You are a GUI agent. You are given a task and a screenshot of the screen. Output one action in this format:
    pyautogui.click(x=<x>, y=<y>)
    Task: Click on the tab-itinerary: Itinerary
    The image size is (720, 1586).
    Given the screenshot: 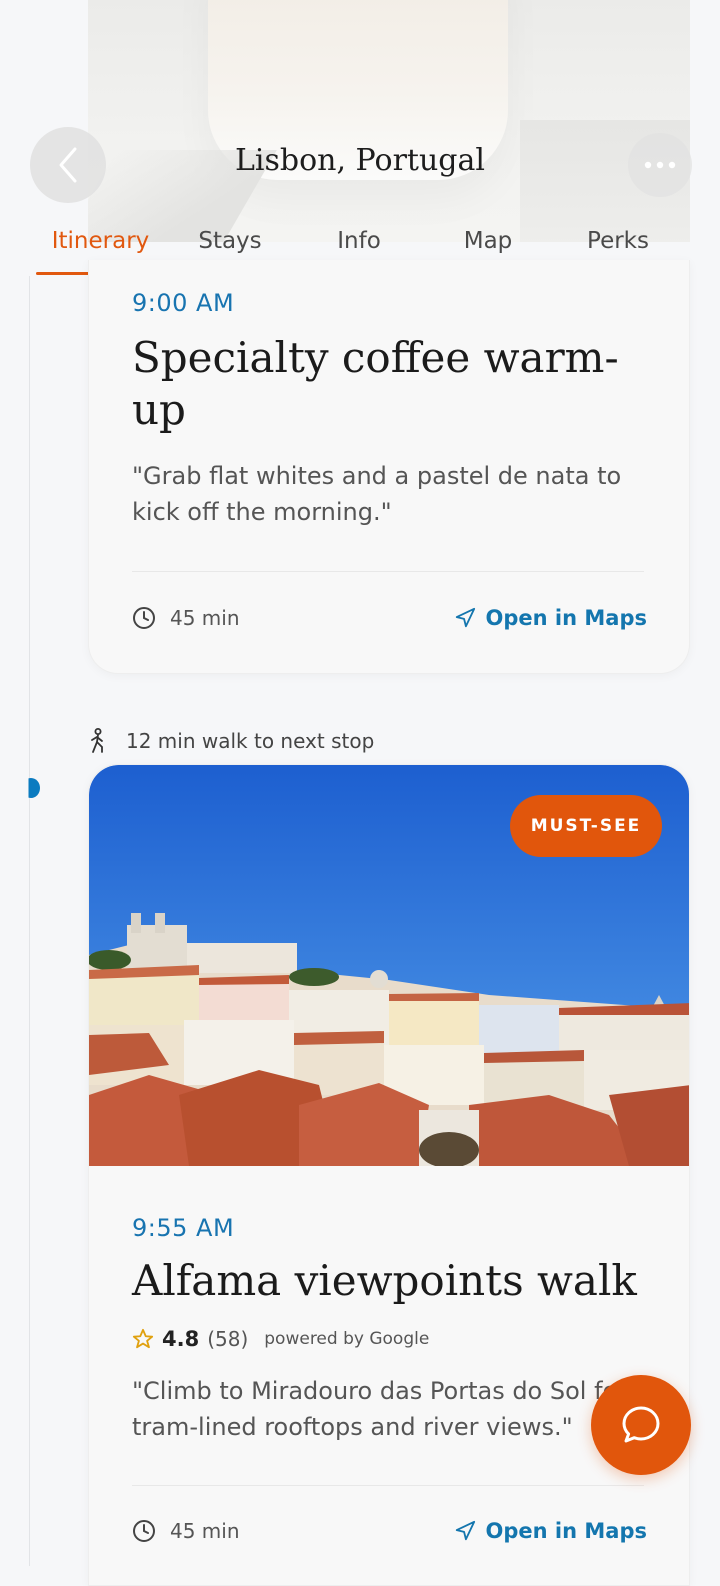 What is the action you would take?
    pyautogui.click(x=100, y=241)
    